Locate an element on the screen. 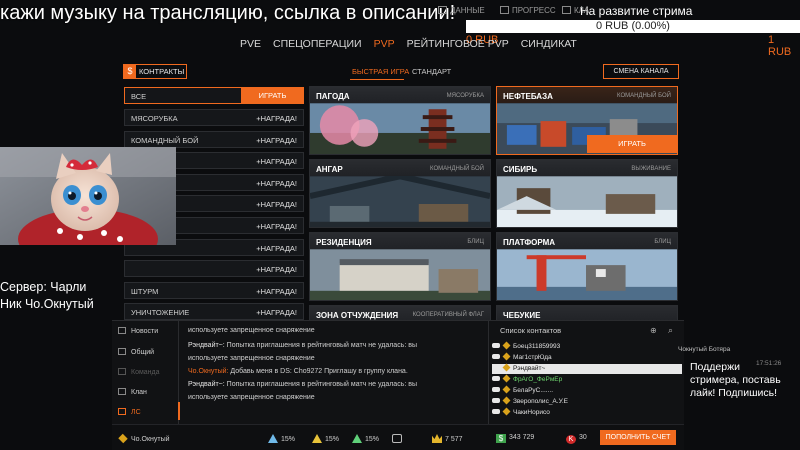  topmenu-data: ДАННЫЕ is located at coordinates (461, 10).